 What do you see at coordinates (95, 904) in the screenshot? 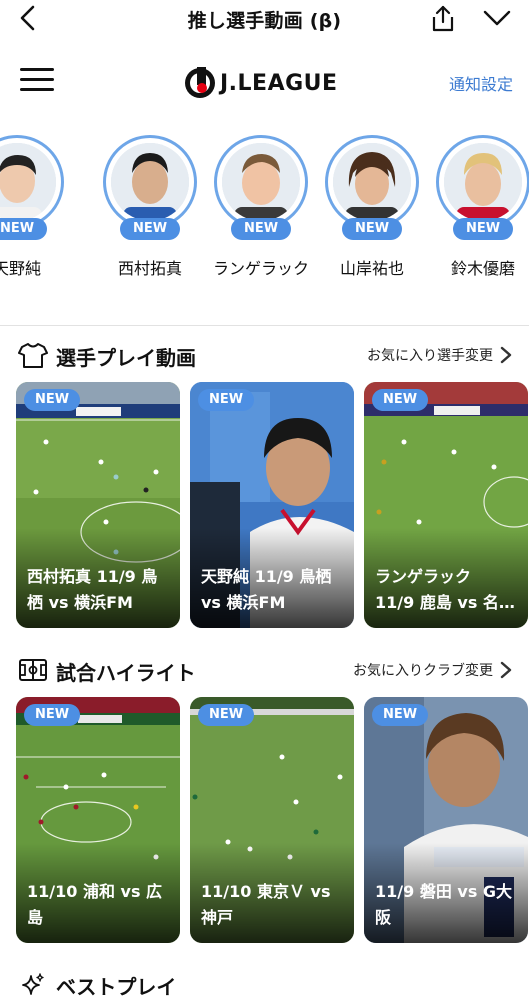
I see `video-caption: 11/10 浦和 vs 広 島` at bounding box center [95, 904].